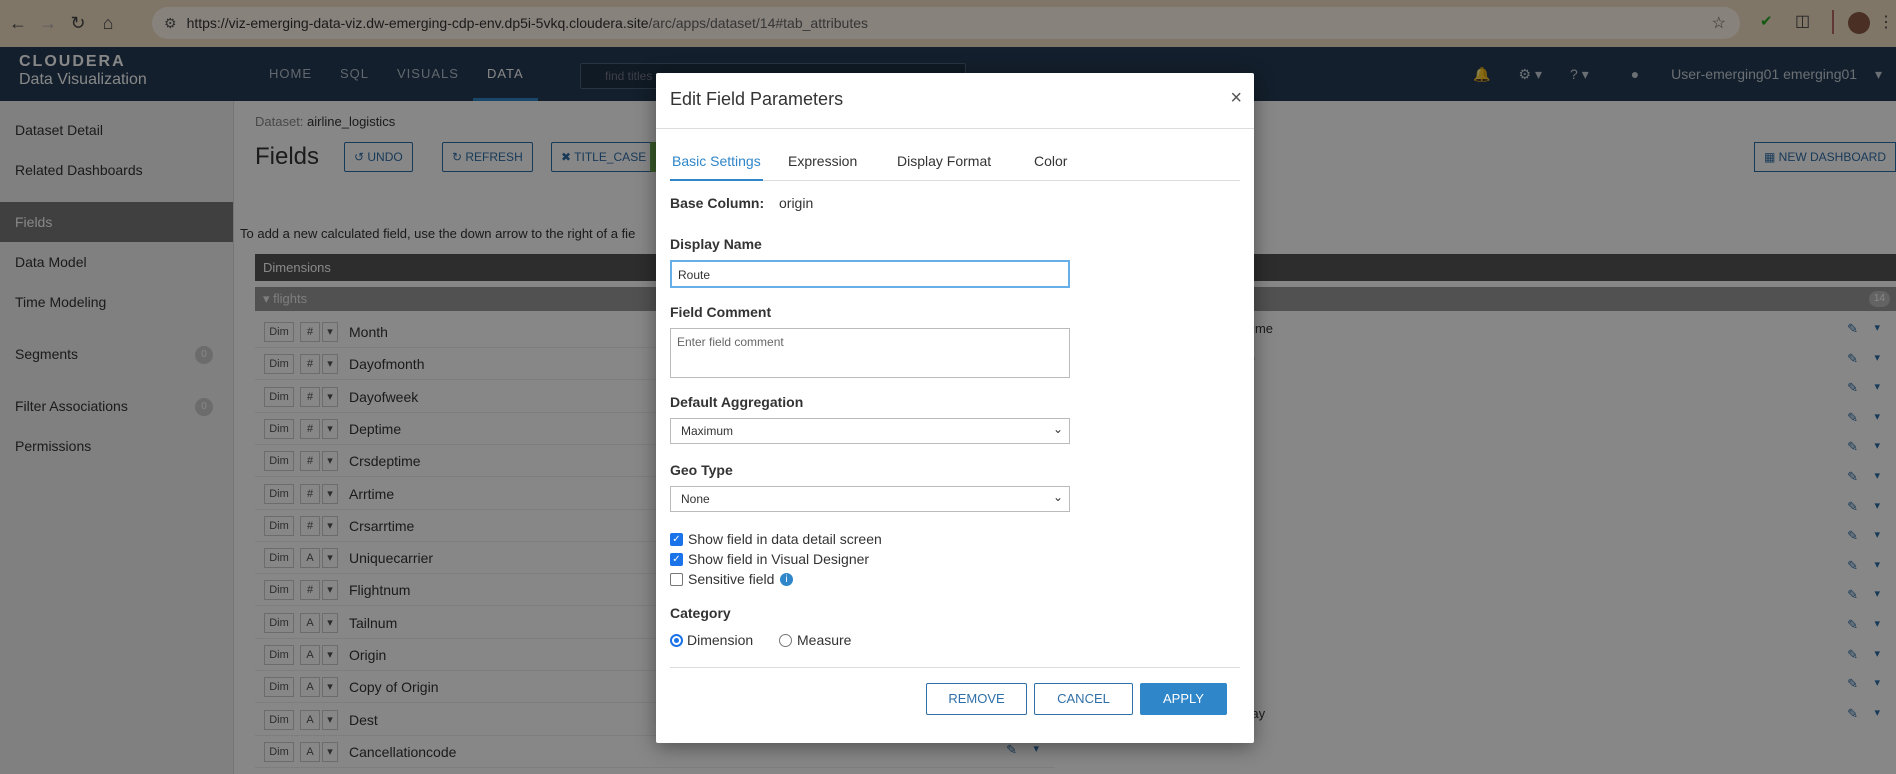 The height and width of the screenshot is (774, 1896). What do you see at coordinates (701, 470) in the screenshot?
I see `geo-type-label: Geo Type` at bounding box center [701, 470].